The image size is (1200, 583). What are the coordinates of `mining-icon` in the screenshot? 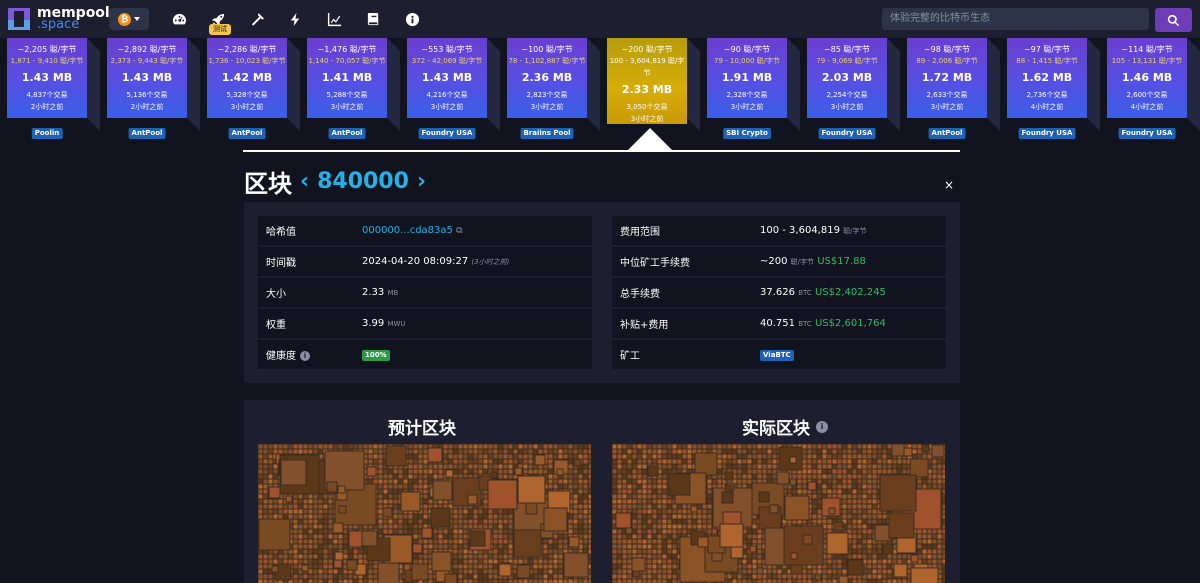 It's located at (257, 19).